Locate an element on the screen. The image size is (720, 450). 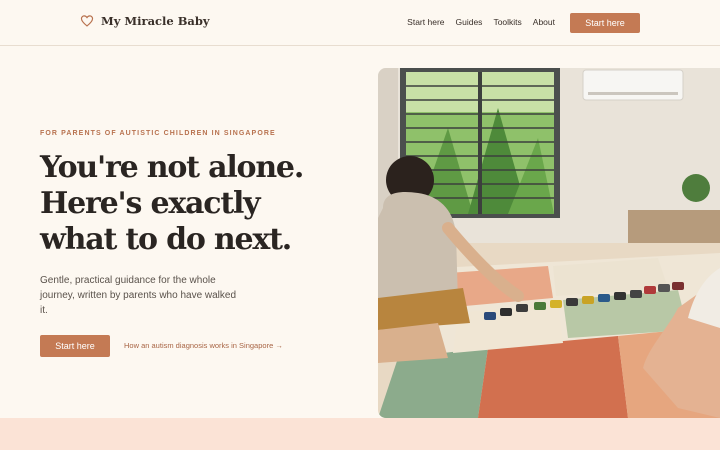
nav-link-start-here: Start here is located at coordinates (425, 22).